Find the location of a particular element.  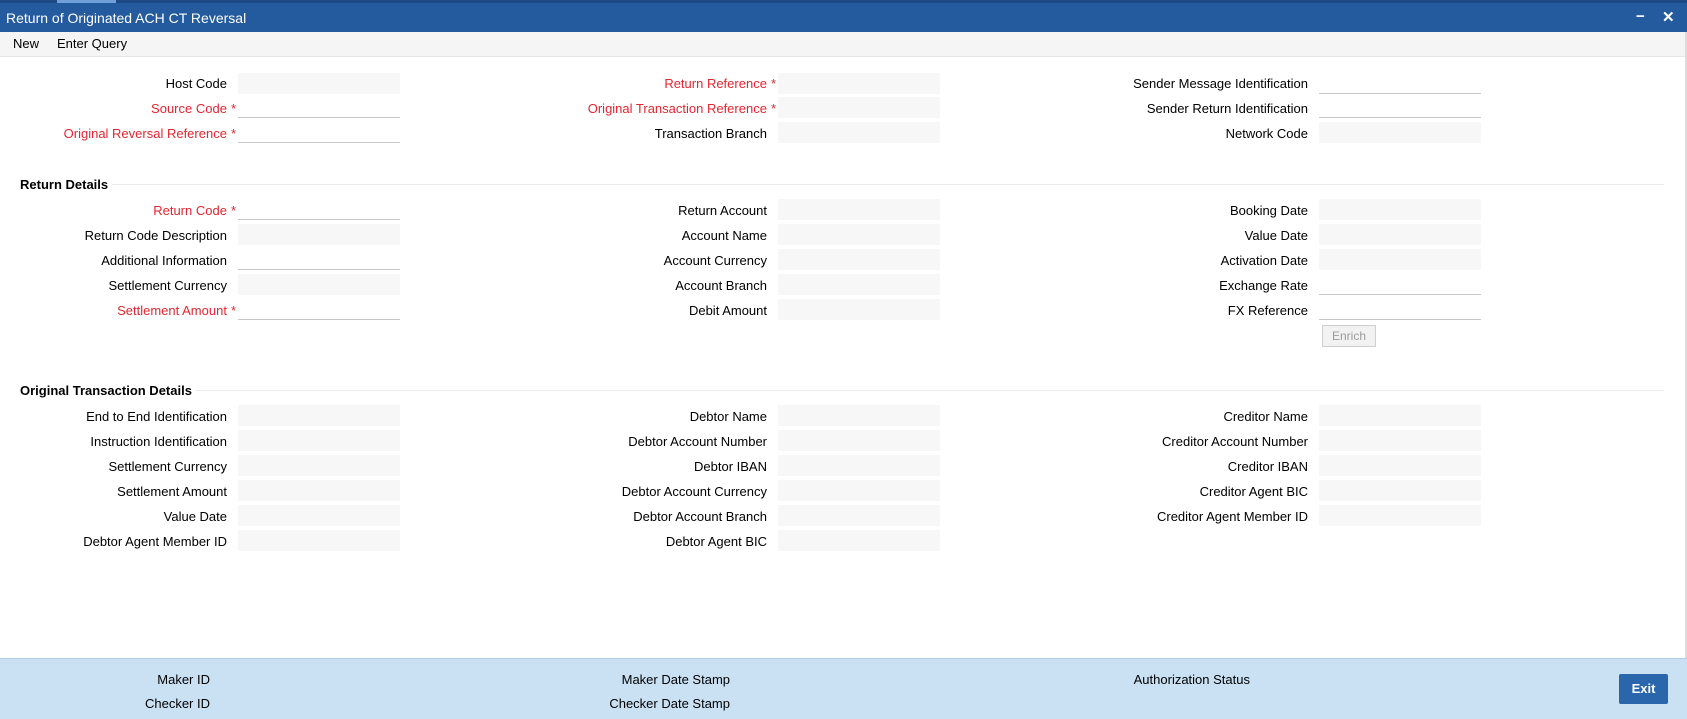

debtor-account-branch-label: Debtor Account Branch is located at coordinates (700, 516).